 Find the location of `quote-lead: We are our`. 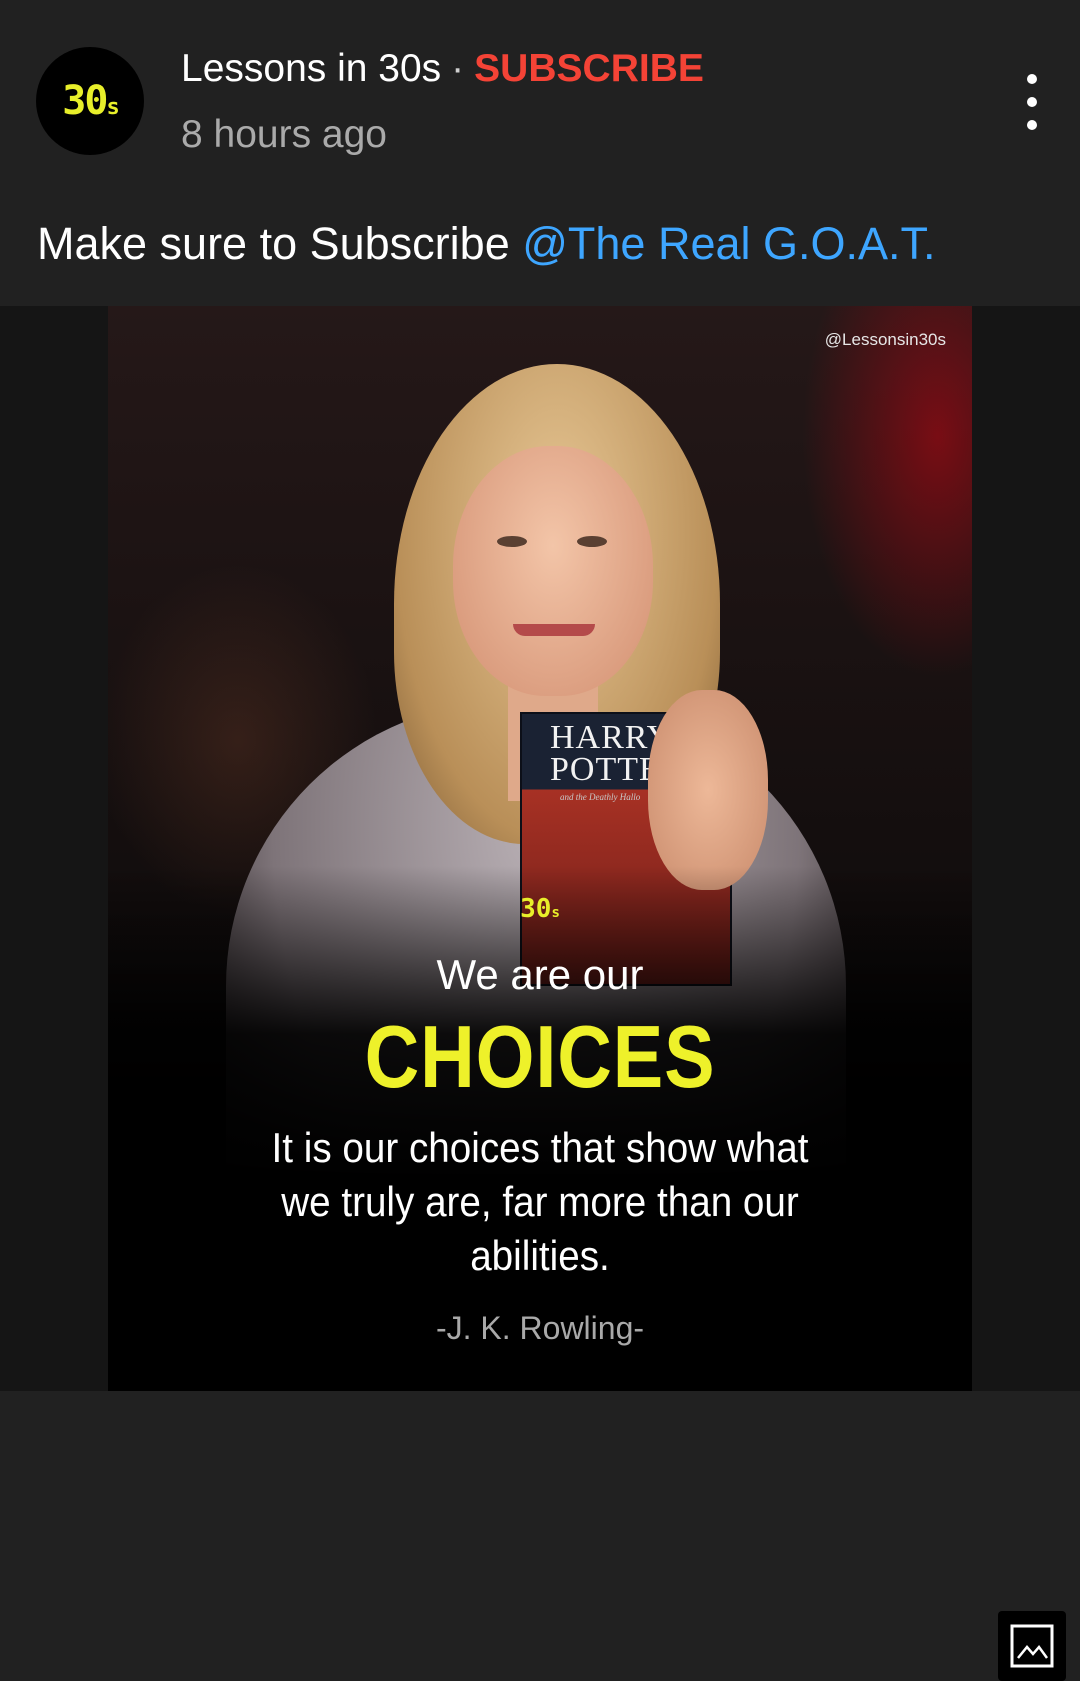

quote-lead: We are our is located at coordinates (540, 974).